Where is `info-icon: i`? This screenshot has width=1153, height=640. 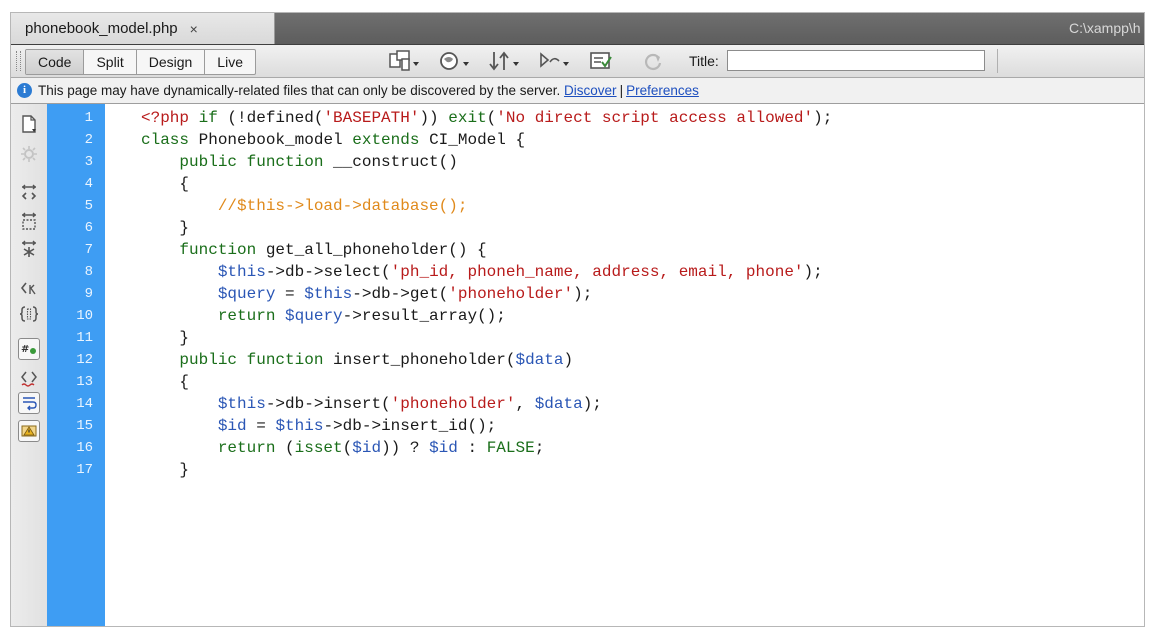 info-icon: i is located at coordinates (24, 90).